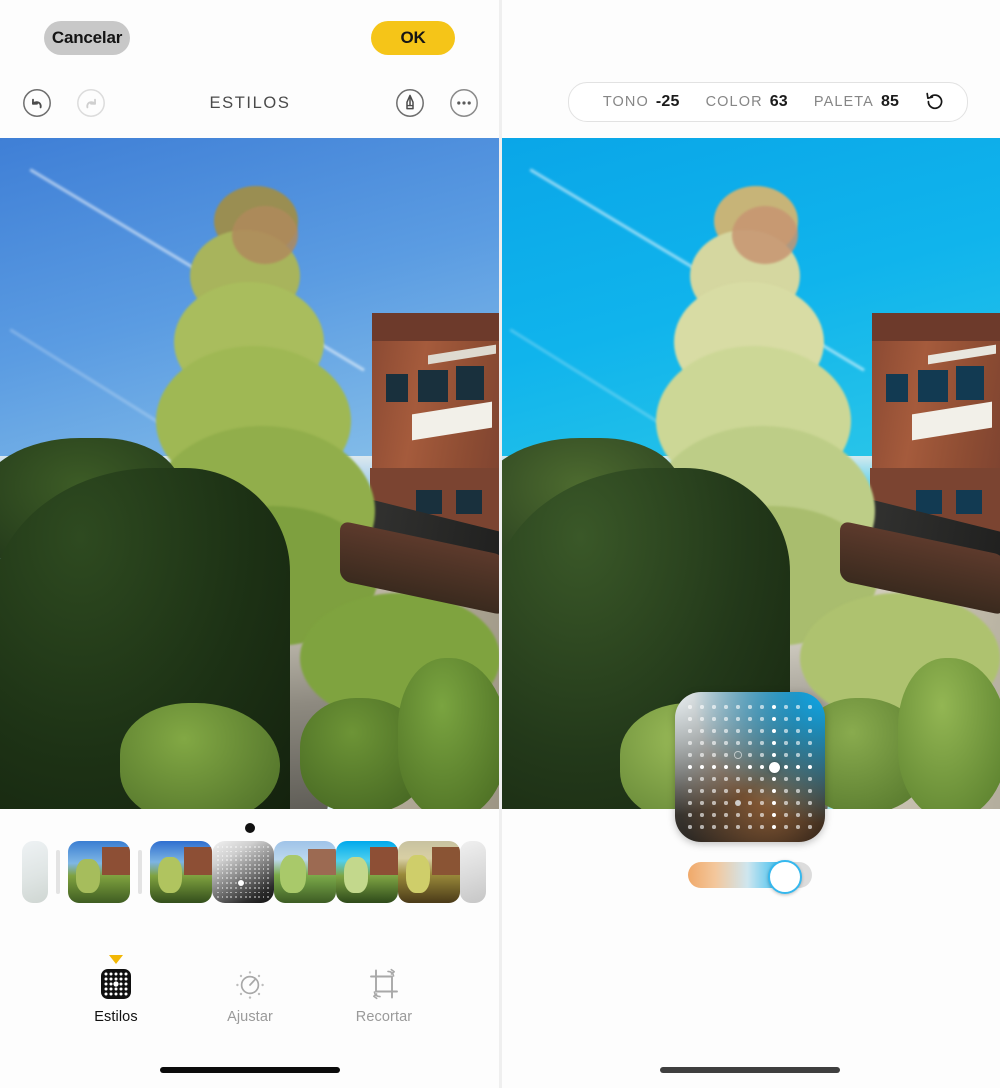  Describe the element at coordinates (384, 984) in the screenshot. I see `crop-rotate-icon` at that location.